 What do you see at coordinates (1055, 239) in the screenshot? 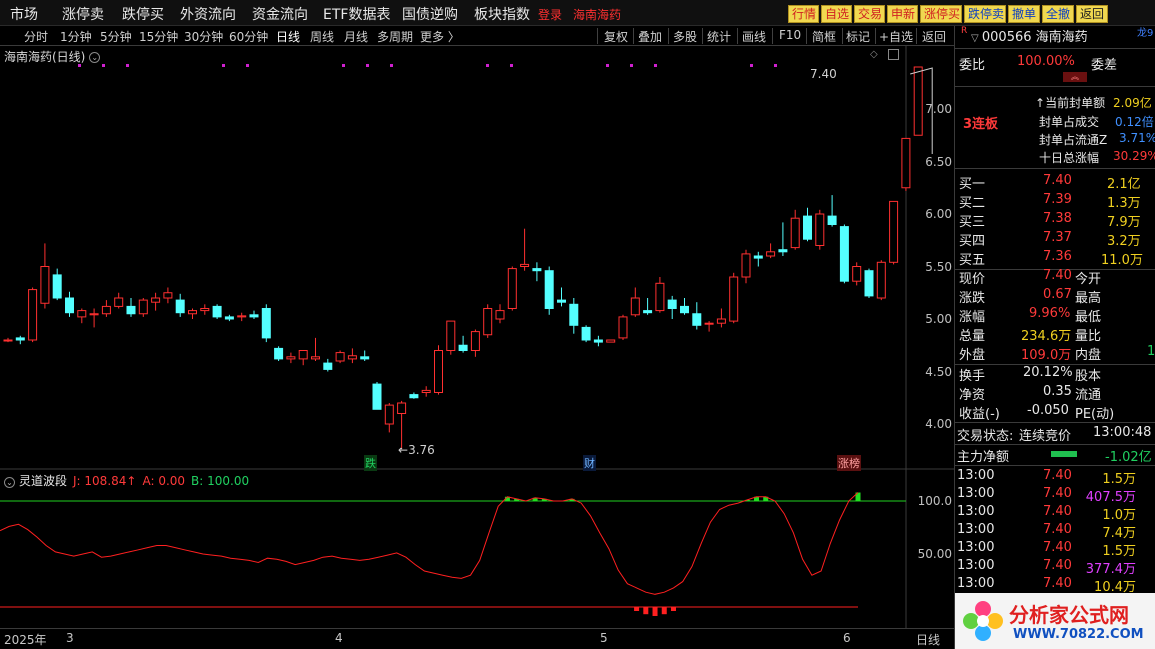
I see `bid-row: 买四 7.37 3.2万` at bounding box center [1055, 239].